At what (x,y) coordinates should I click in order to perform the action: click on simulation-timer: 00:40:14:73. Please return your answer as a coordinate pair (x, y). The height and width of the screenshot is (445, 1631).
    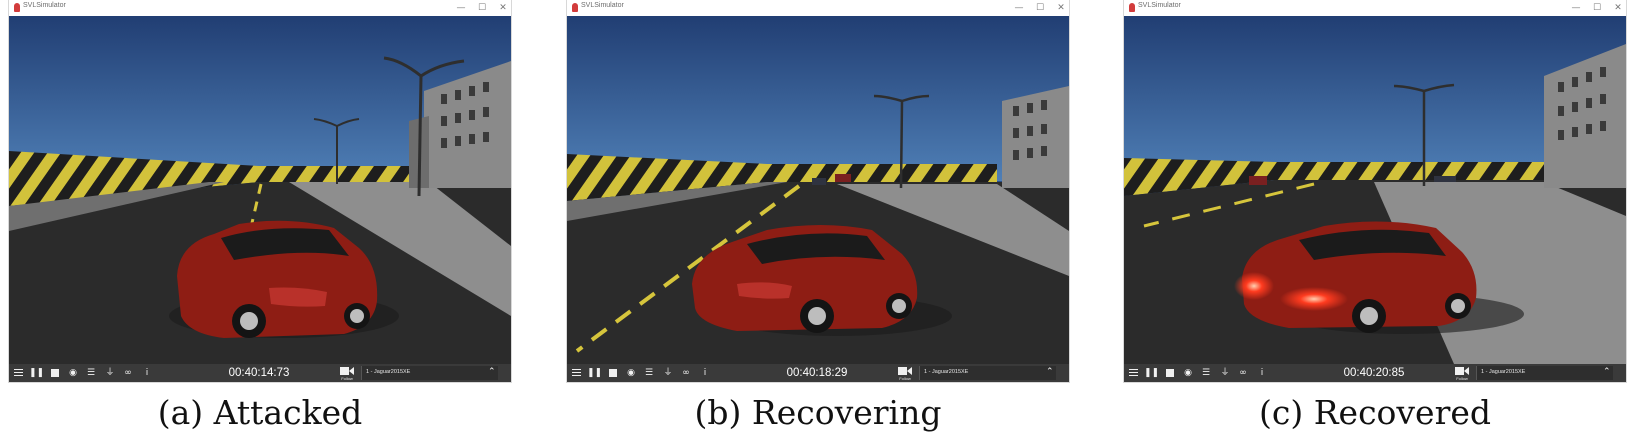
    Looking at the image, I should click on (259, 373).